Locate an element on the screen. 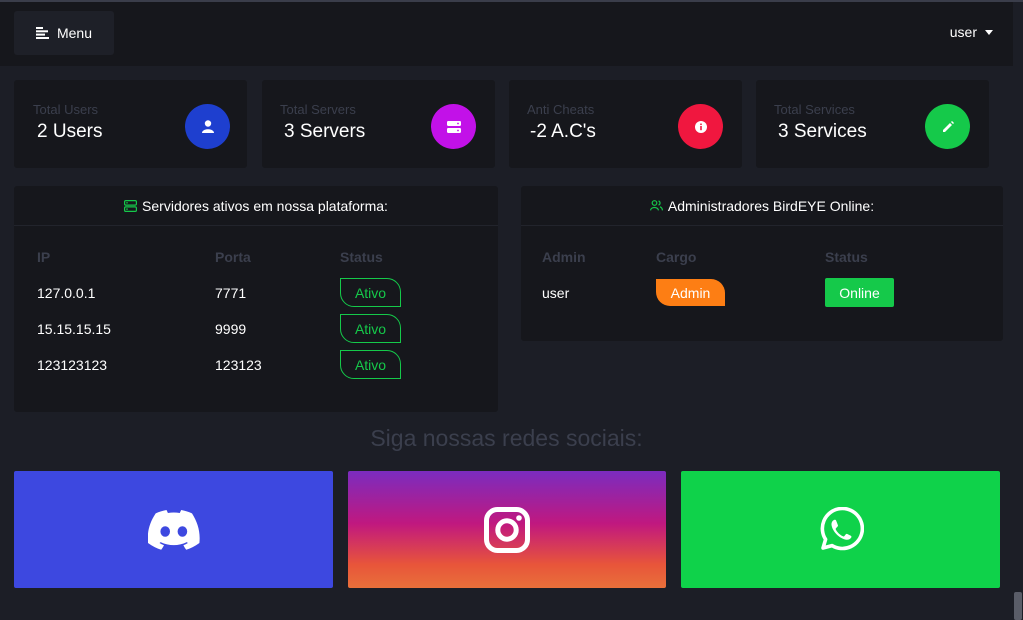  whatsapp-link is located at coordinates (840, 529).